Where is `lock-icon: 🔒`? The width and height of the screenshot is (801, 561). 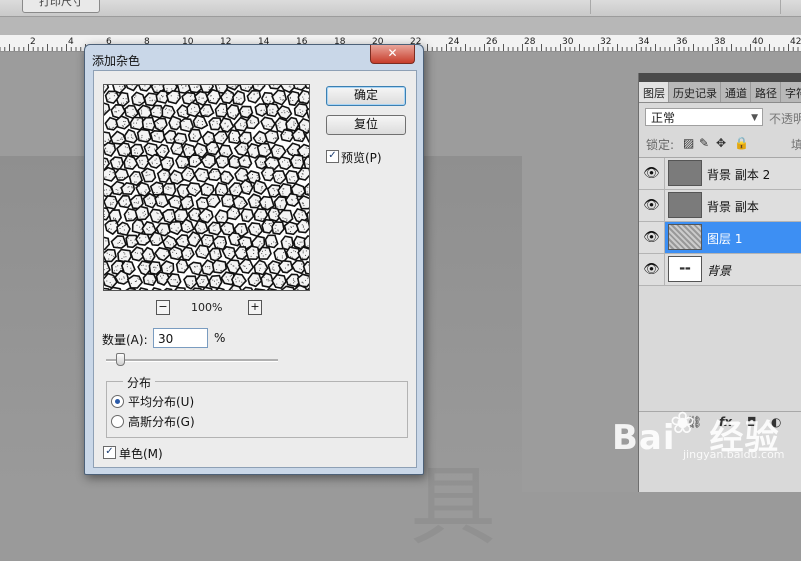
lock-icon: 🔒 is located at coordinates (741, 143).